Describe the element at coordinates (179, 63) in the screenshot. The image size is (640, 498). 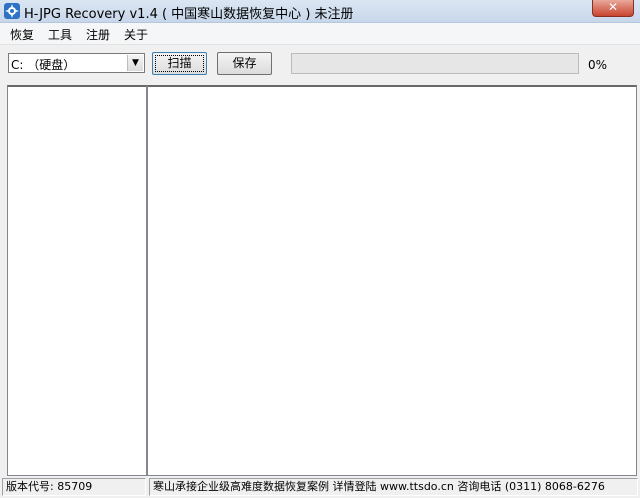
I see `scan-button: 扫描` at that location.